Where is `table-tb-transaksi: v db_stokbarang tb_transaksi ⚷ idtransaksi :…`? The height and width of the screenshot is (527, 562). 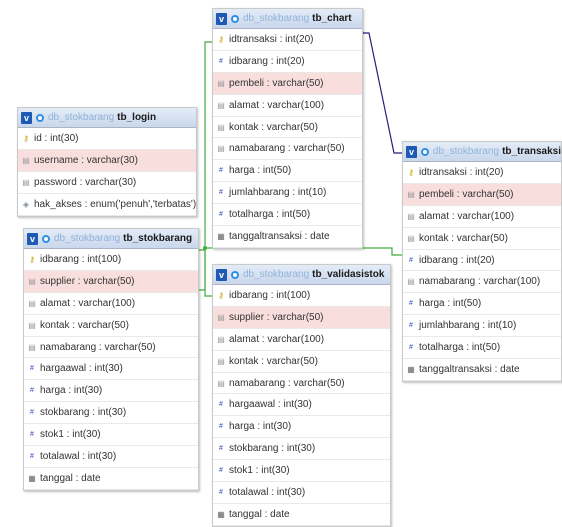 table-tb-transaksi: v db_stokbarang tb_transaksi ⚷ idtransaksi :… is located at coordinates (482, 261).